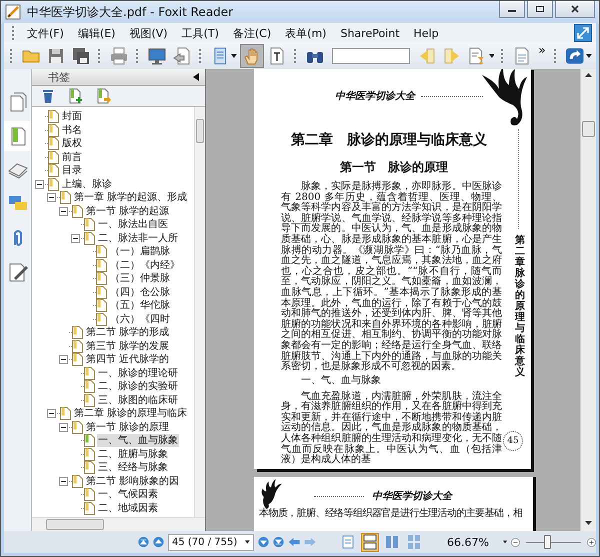  What do you see at coordinates (588, 75) in the screenshot?
I see `scroll-up-icon` at bounding box center [588, 75].